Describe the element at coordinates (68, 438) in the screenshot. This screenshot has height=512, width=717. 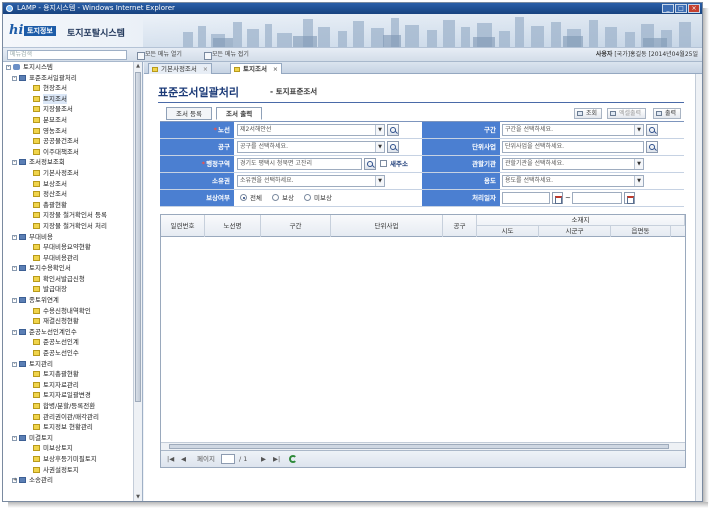
I see `sidebar-group-item: - 미결토지` at that location.